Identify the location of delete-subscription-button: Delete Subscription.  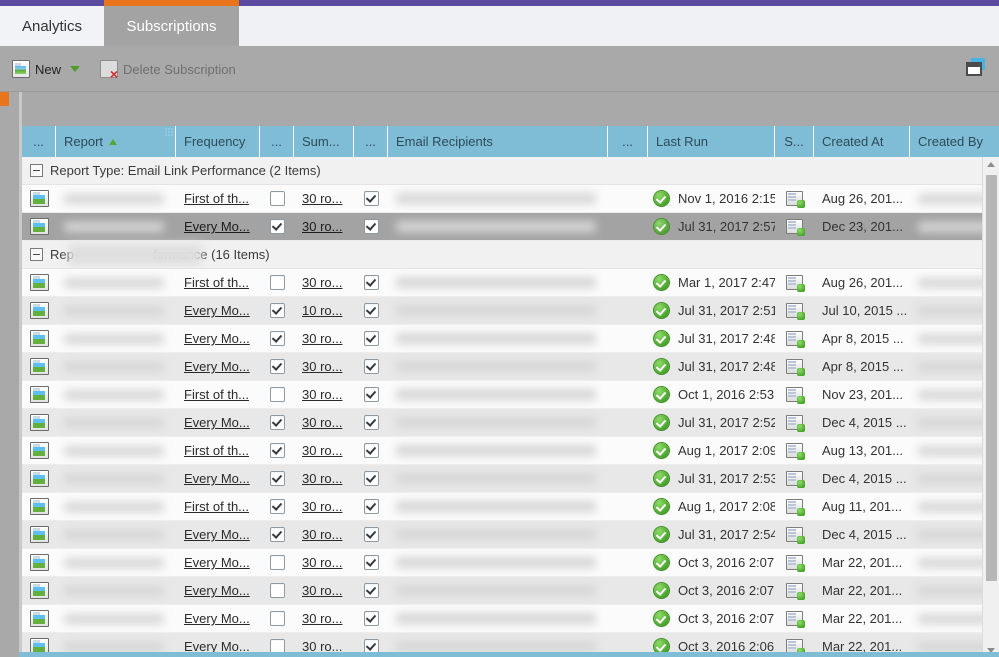
(168, 69).